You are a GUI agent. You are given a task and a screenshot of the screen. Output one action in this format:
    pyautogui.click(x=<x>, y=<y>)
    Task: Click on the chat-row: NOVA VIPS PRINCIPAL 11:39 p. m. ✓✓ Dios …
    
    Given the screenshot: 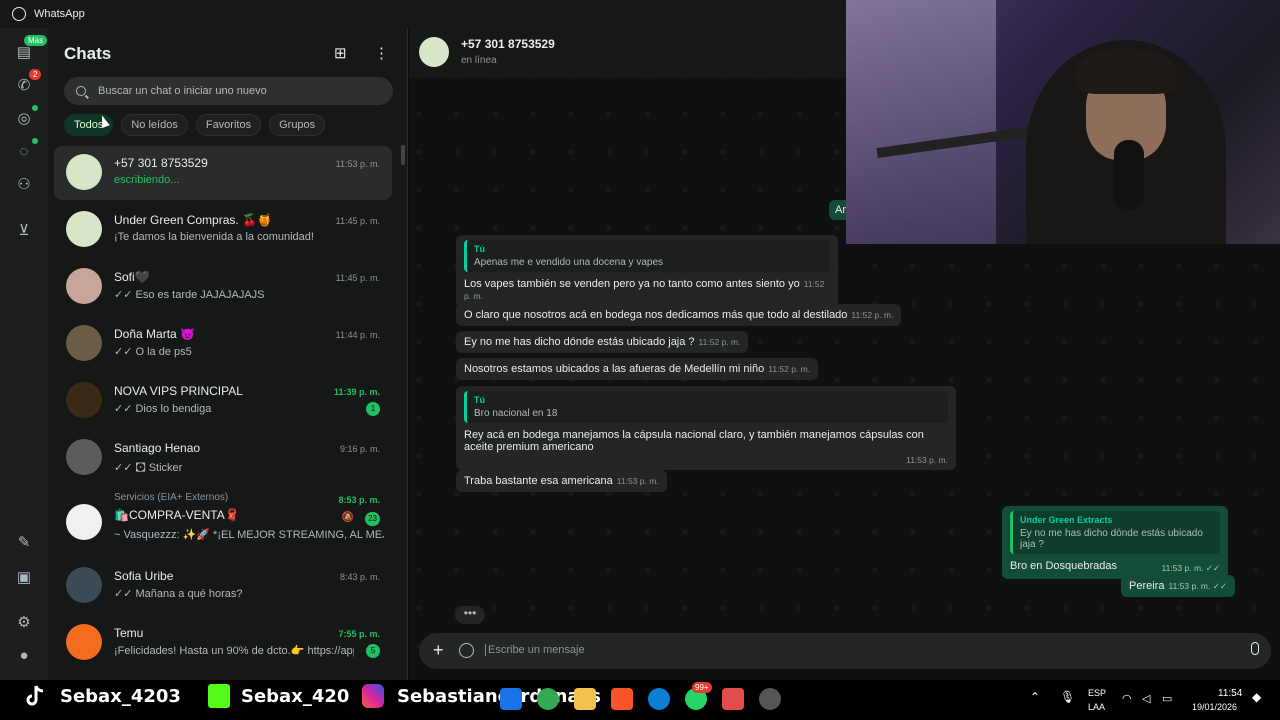 What is the action you would take?
    pyautogui.click(x=223, y=401)
    